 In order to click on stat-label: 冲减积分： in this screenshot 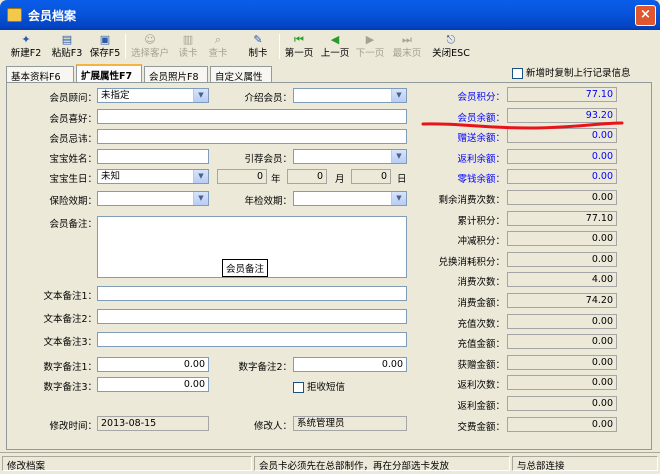, I will do `click(481, 242)`.